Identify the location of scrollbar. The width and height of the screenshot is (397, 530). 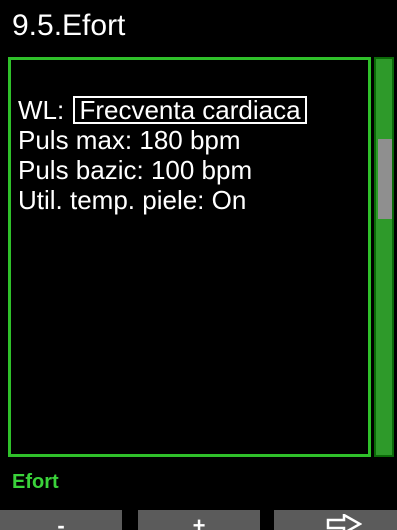
(384, 257).